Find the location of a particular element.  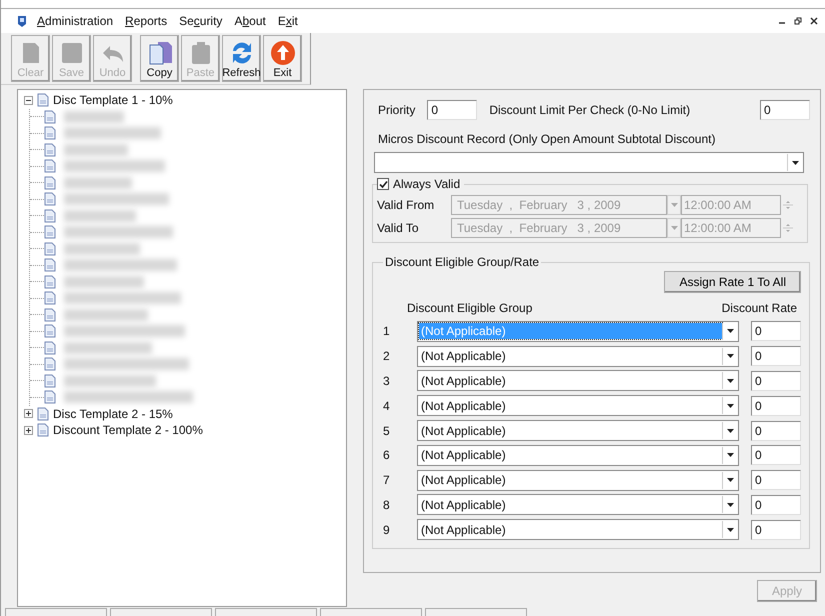

menu-item: Security is located at coordinates (200, 21).